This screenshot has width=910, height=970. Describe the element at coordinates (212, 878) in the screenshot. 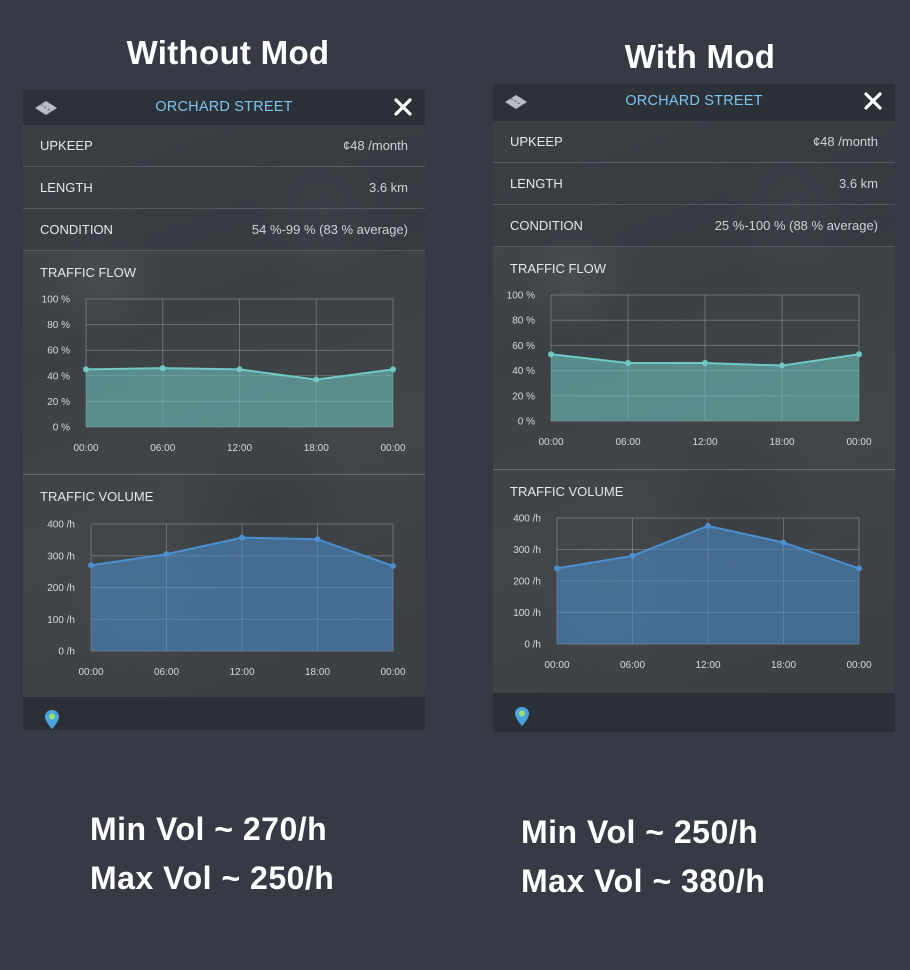

I see `stat-max-vol-left: Max Vol ~ 250/h` at that location.